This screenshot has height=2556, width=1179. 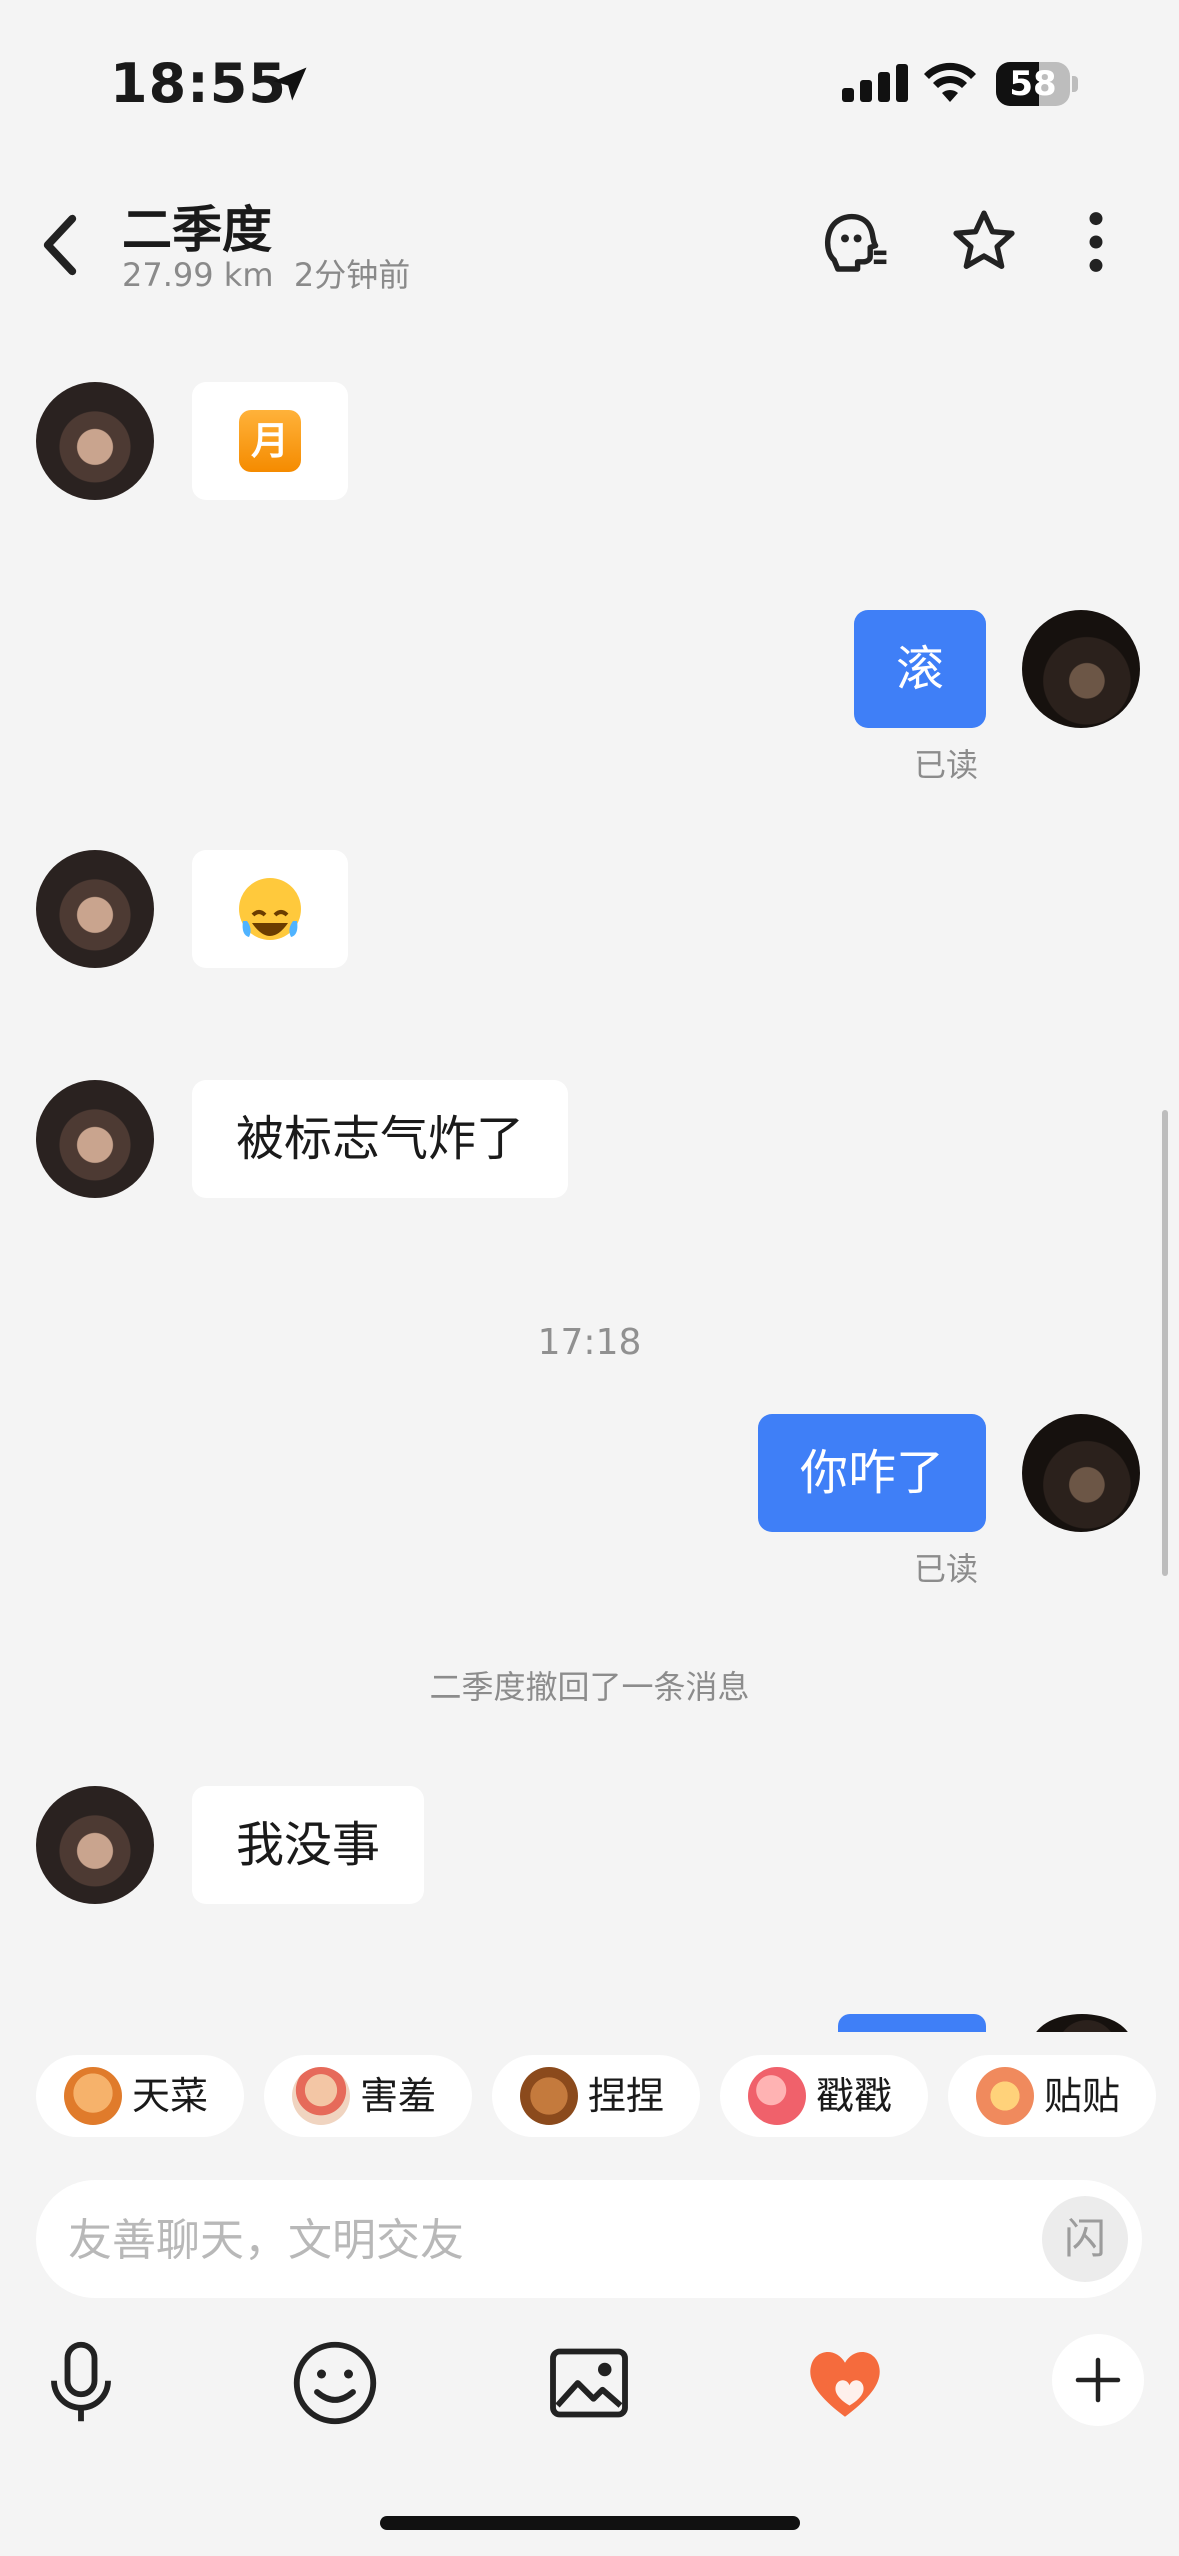 I want to click on microphone-icon, so click(x=81, y=2383).